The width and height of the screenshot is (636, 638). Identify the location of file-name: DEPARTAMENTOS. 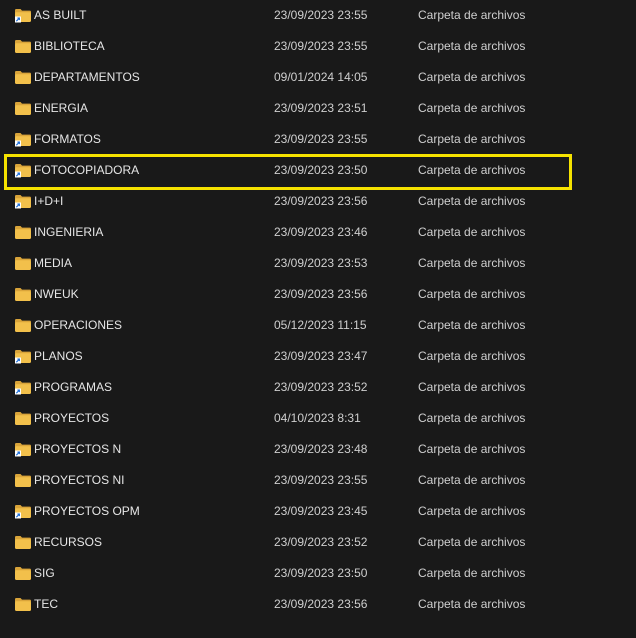
(87, 77).